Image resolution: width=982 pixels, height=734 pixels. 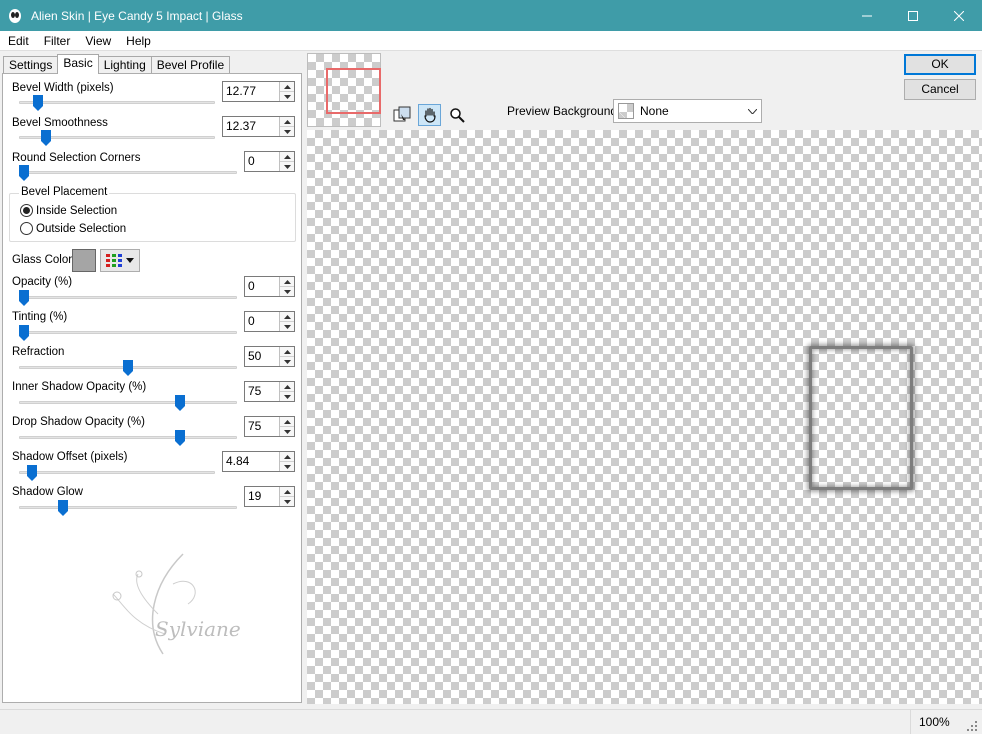 What do you see at coordinates (18, 41) in the screenshot?
I see `menu-edit: Edit` at bounding box center [18, 41].